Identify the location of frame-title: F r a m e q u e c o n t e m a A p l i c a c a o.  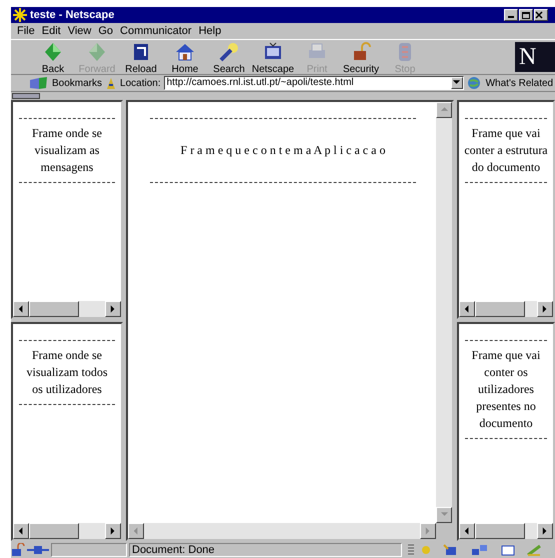
(283, 150).